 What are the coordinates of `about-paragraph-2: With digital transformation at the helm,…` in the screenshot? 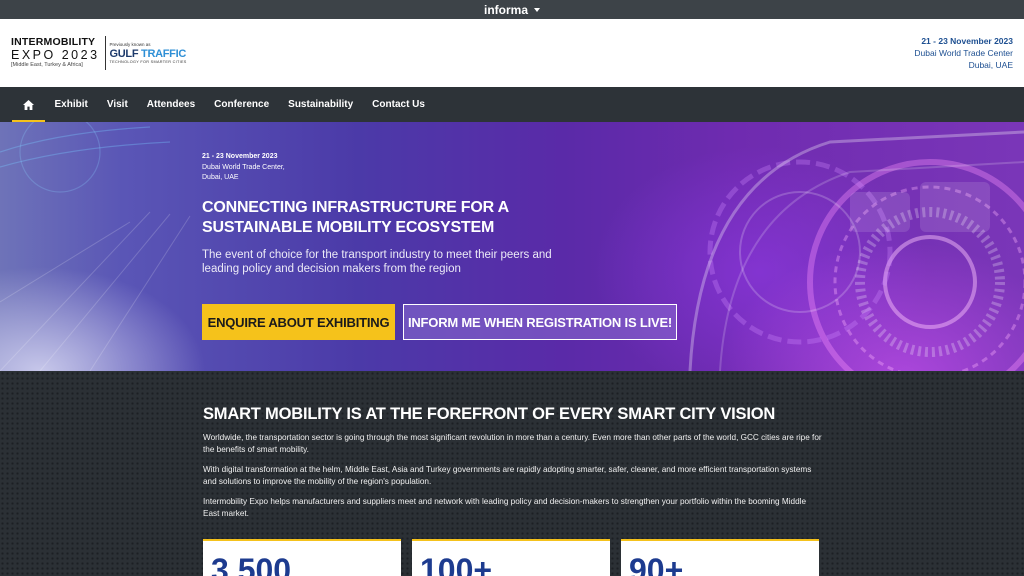 It's located at (507, 475).